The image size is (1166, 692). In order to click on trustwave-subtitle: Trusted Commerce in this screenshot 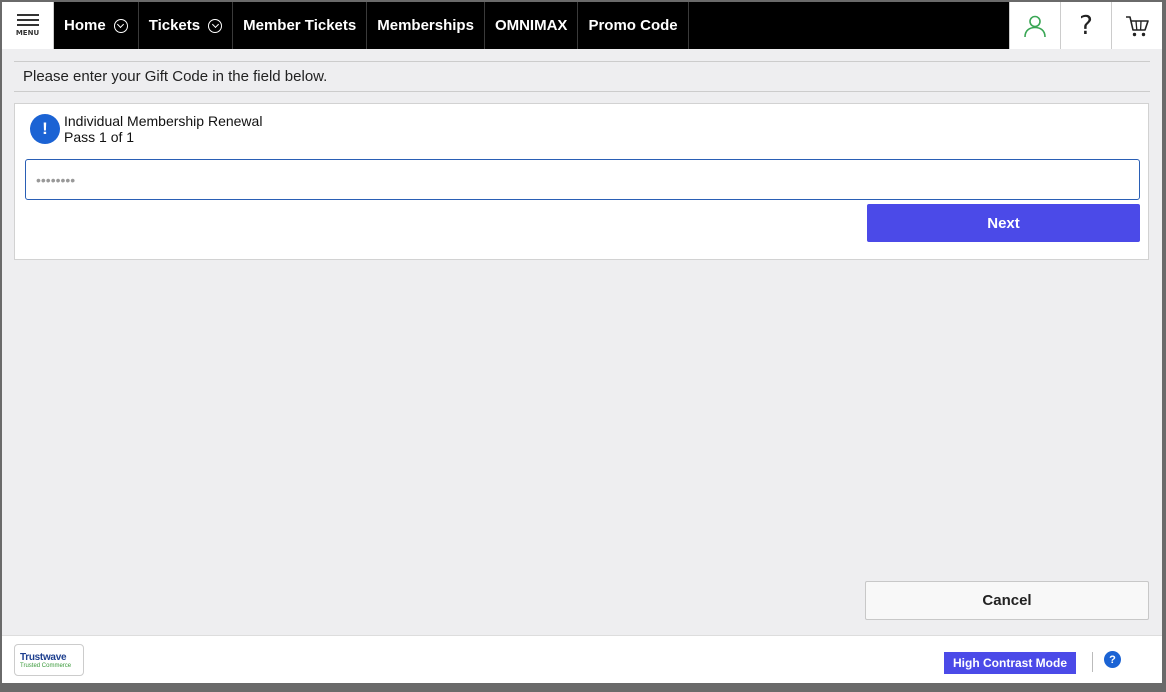, I will do `click(46, 665)`.